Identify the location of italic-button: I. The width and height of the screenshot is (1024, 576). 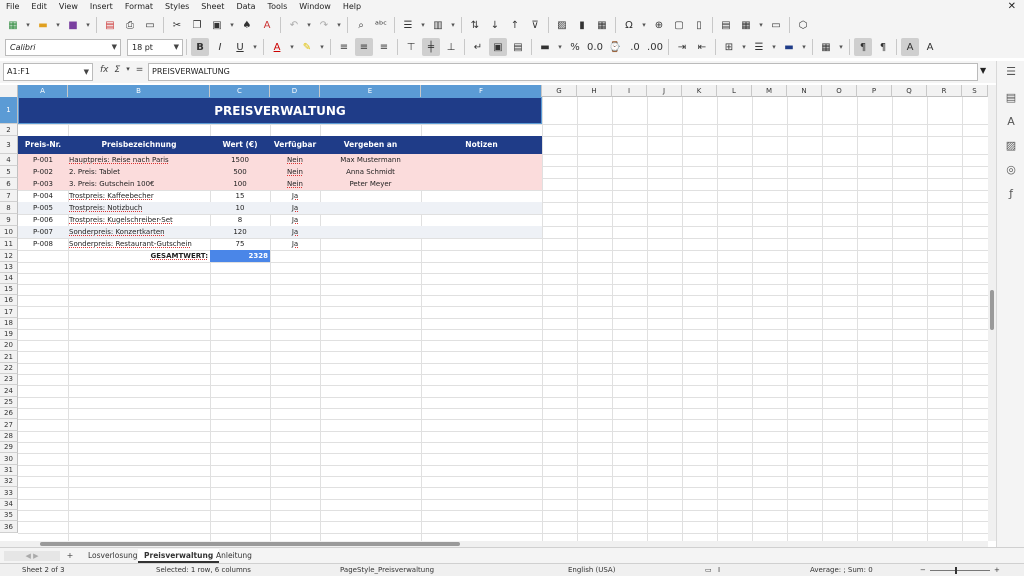
(220, 47).